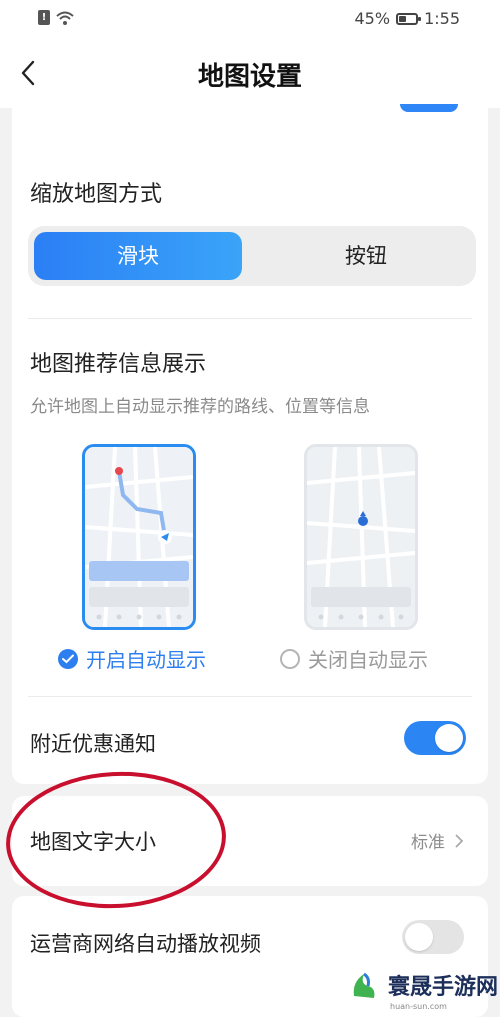 The height and width of the screenshot is (1017, 500). What do you see at coordinates (429, 108) in the screenshot?
I see `previous-toggle-peek` at bounding box center [429, 108].